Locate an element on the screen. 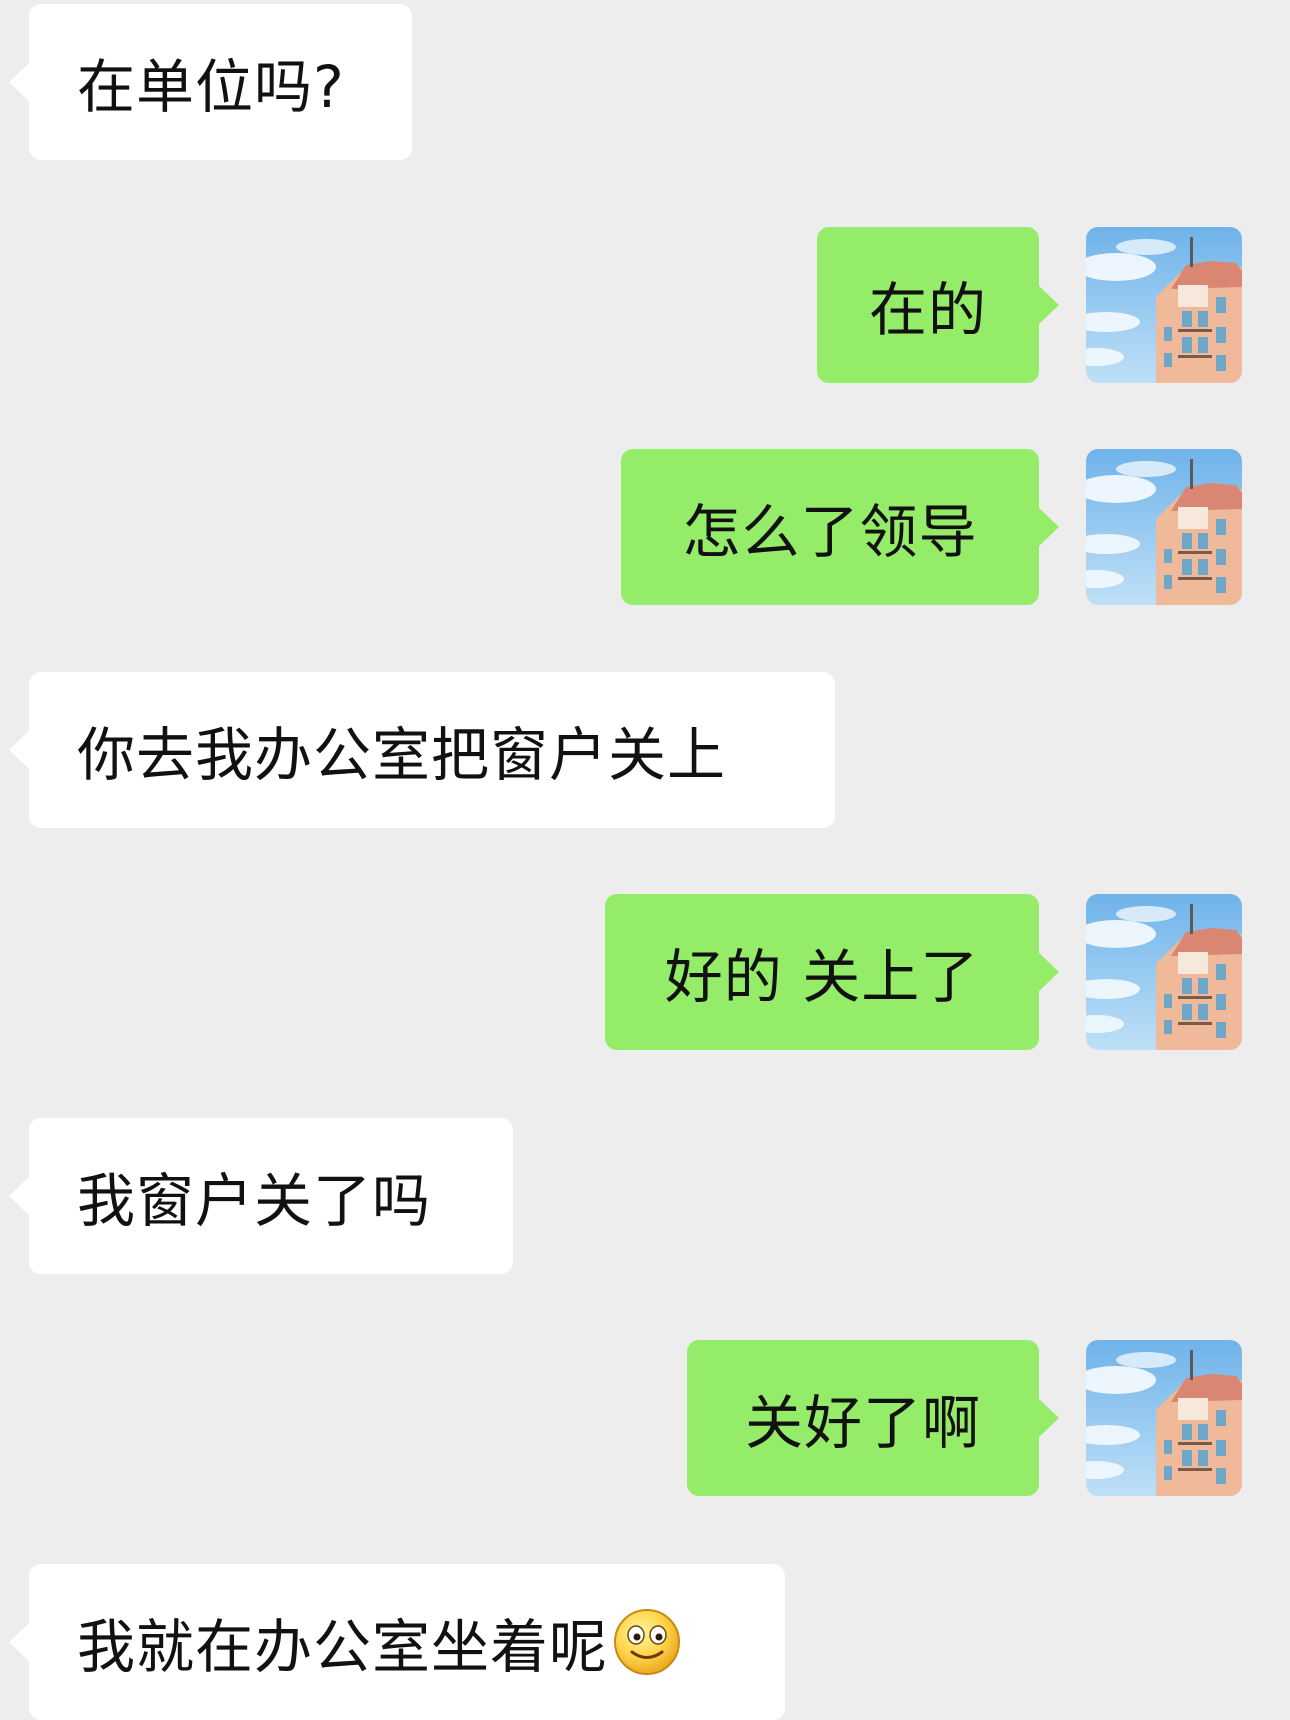 Image resolution: width=1290 pixels, height=1720 pixels. incoming-message-bubble: 我窗户关了吗 is located at coordinates (261, 1196).